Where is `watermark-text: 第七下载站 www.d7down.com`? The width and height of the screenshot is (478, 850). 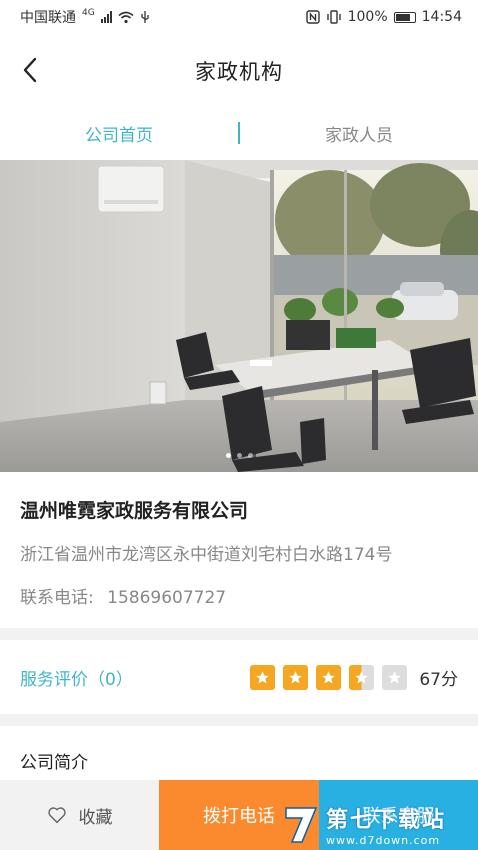
watermark-text: 第七下载站 www.d7down.com is located at coordinates (386, 824).